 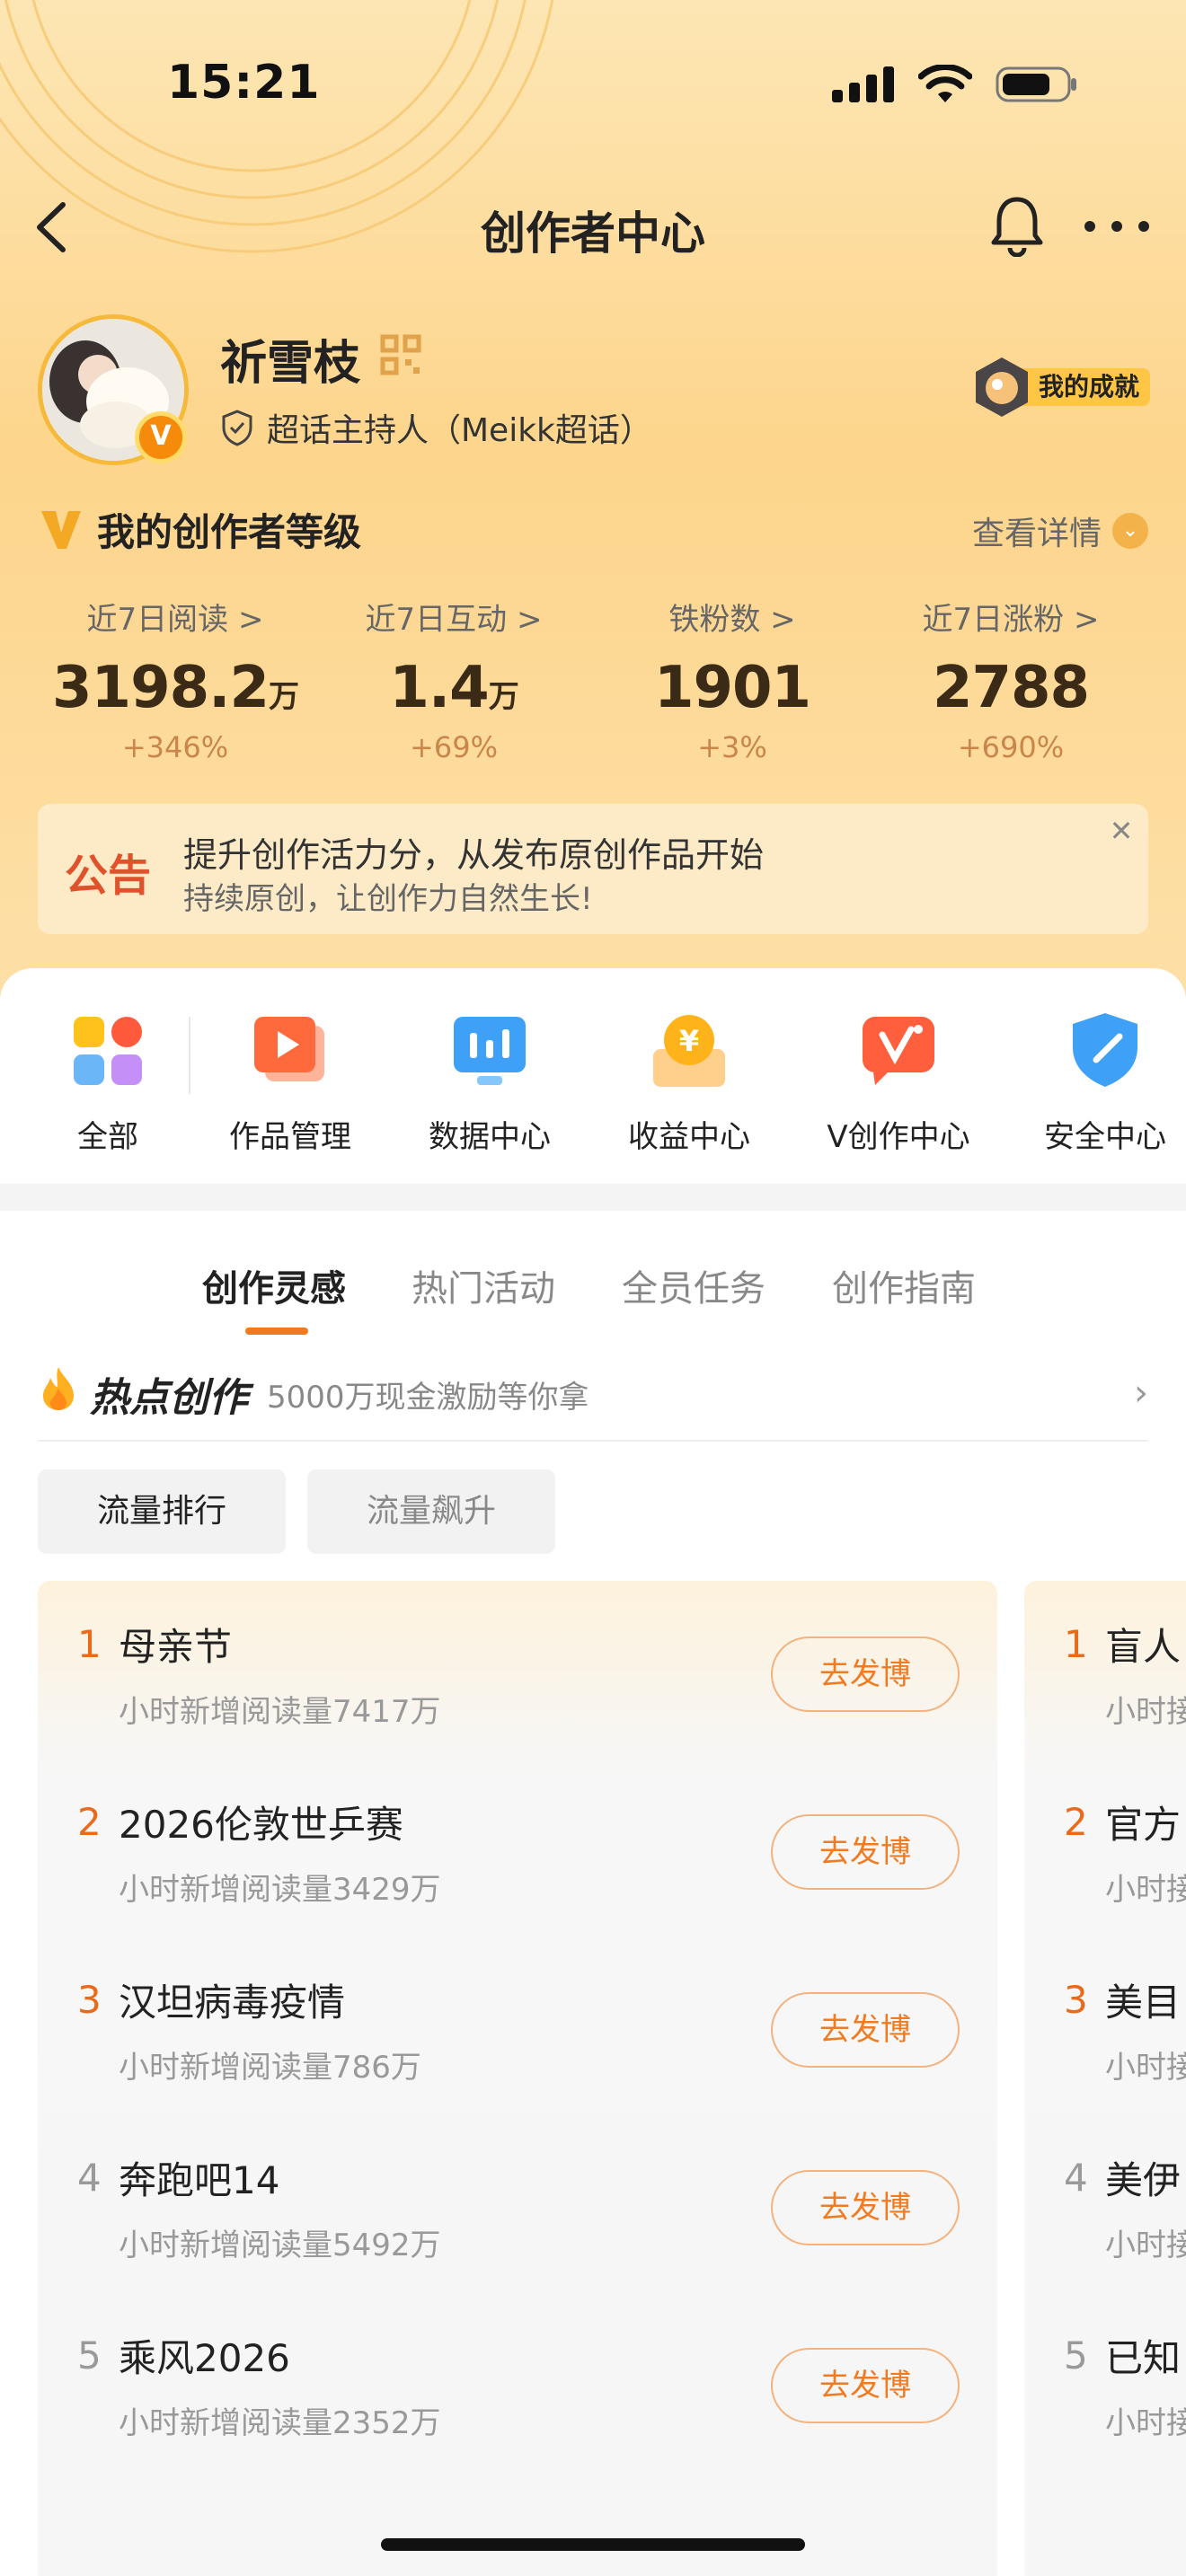 What do you see at coordinates (289, 1049) in the screenshot?
I see `play-video-icon` at bounding box center [289, 1049].